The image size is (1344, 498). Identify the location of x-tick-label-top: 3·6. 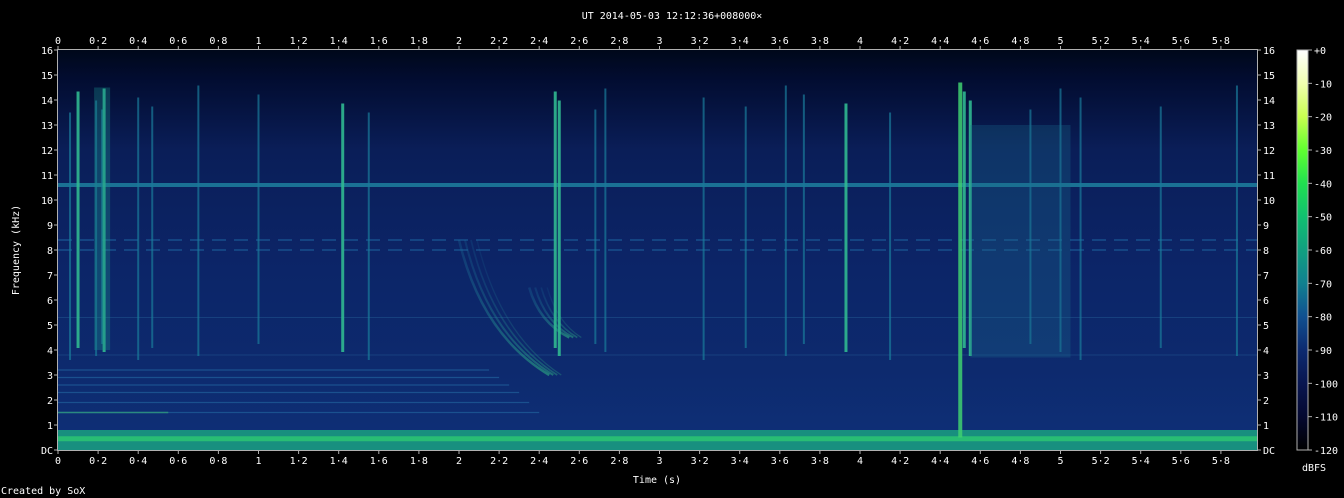
(780, 41).